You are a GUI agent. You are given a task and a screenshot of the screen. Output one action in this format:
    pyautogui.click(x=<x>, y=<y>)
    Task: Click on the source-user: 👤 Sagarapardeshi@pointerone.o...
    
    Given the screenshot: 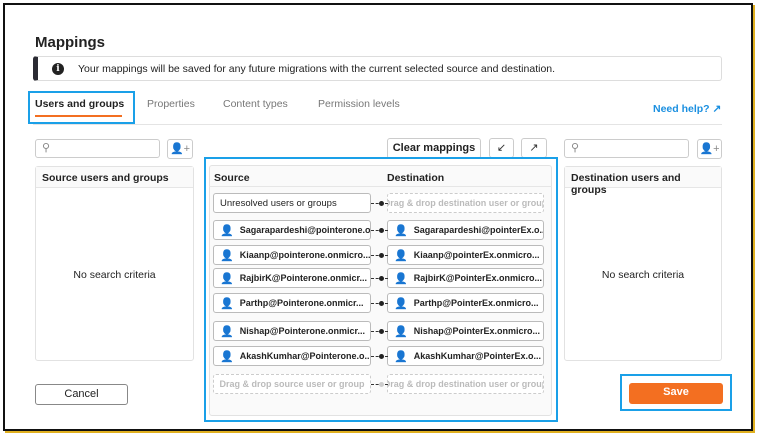 What is the action you would take?
    pyautogui.click(x=292, y=230)
    